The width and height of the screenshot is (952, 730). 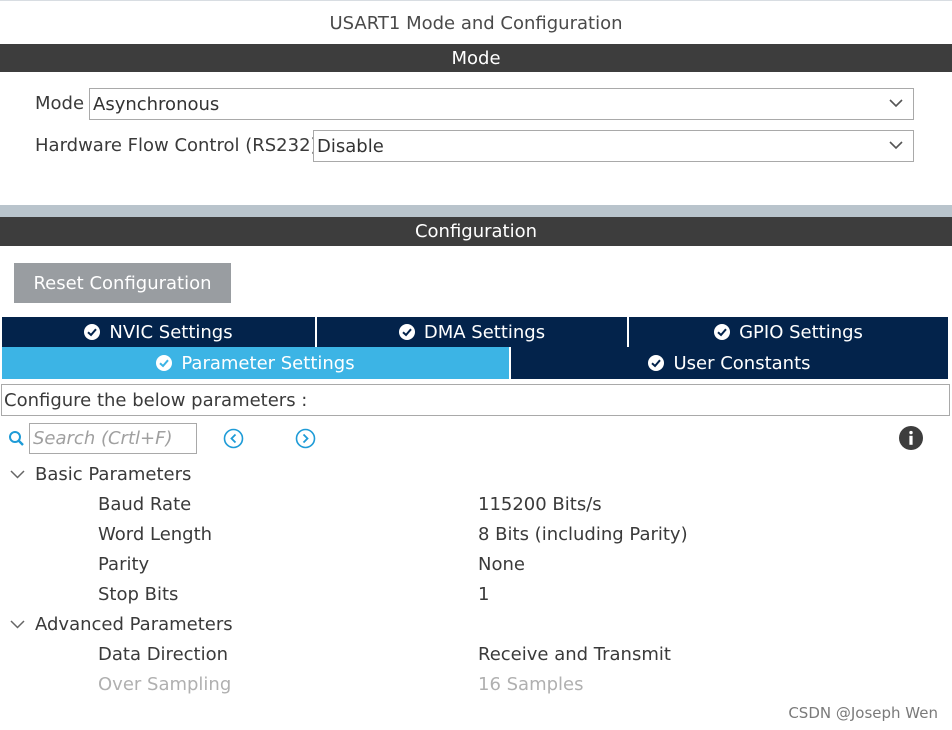 What do you see at coordinates (16, 438) in the screenshot?
I see `search-icon` at bounding box center [16, 438].